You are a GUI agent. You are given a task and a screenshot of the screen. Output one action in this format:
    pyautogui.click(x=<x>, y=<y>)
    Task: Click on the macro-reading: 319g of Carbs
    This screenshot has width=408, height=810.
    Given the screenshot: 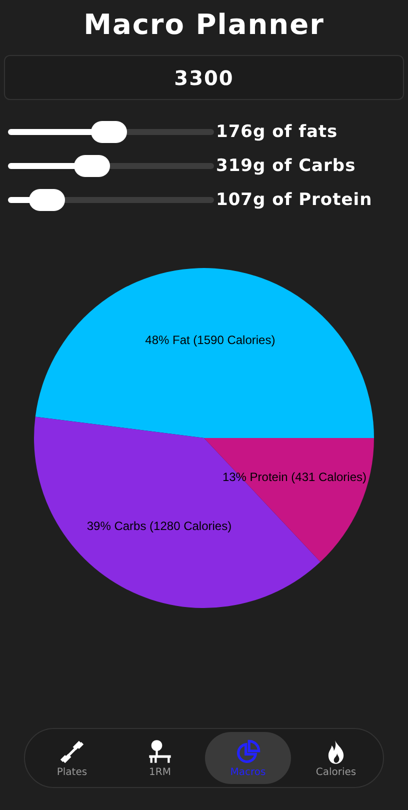 What is the action you would take?
    pyautogui.click(x=286, y=166)
    